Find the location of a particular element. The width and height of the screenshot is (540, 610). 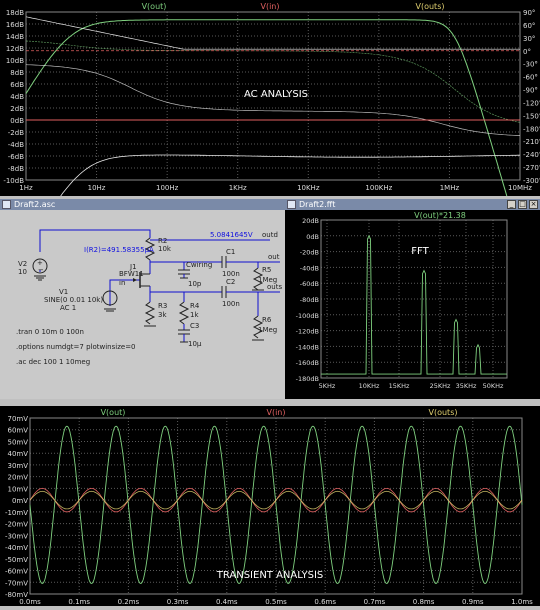

r3-name: R3 is located at coordinates (162, 306).